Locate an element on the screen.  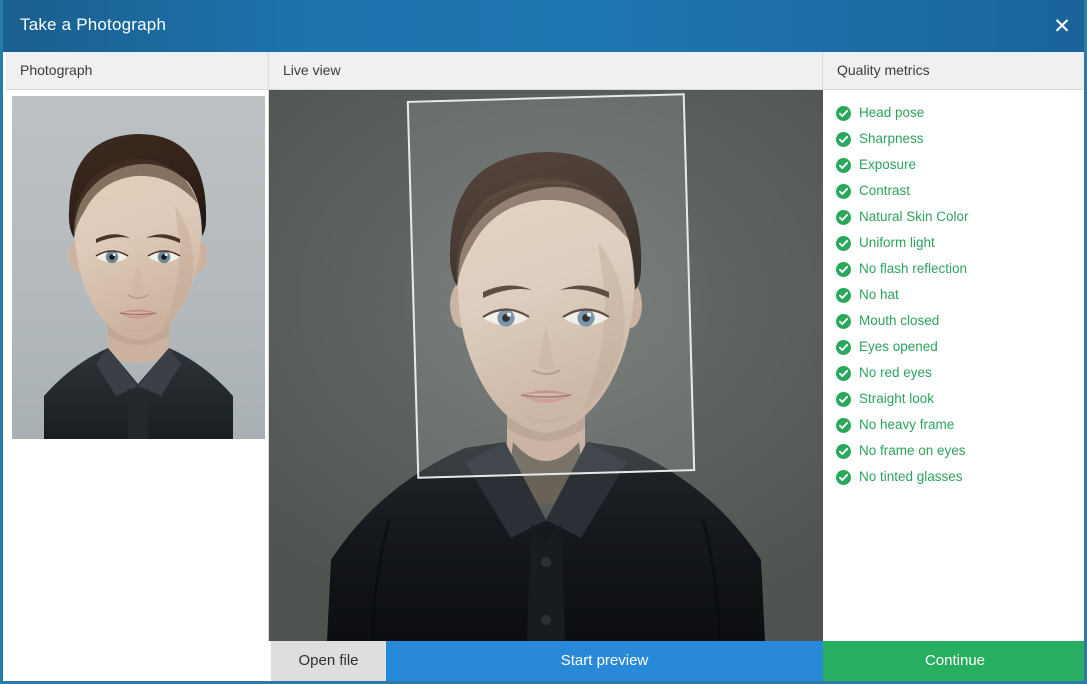
quality-metric-row: Natural Skin Color is located at coordinates (953, 219).